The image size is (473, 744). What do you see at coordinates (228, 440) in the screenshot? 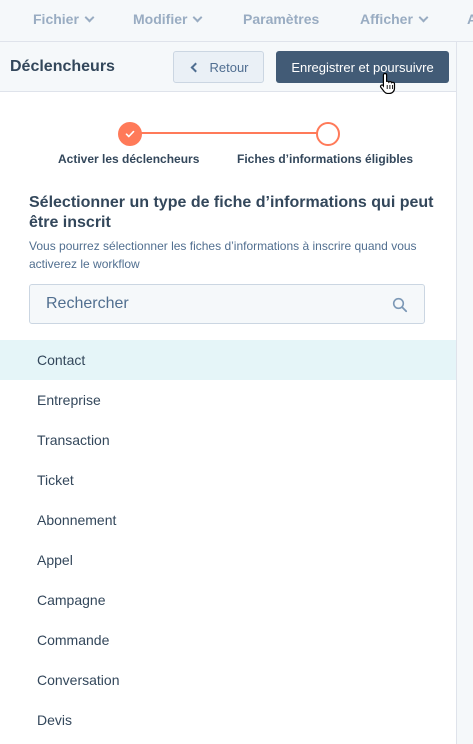
I see `list-item-transaction: Transaction` at bounding box center [228, 440].